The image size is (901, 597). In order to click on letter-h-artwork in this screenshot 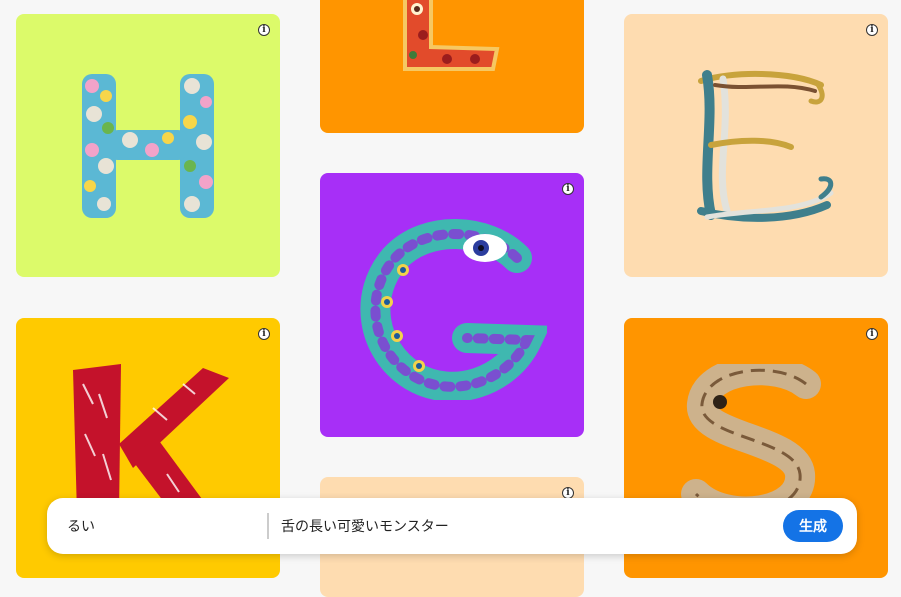, I will do `click(148, 145)`.